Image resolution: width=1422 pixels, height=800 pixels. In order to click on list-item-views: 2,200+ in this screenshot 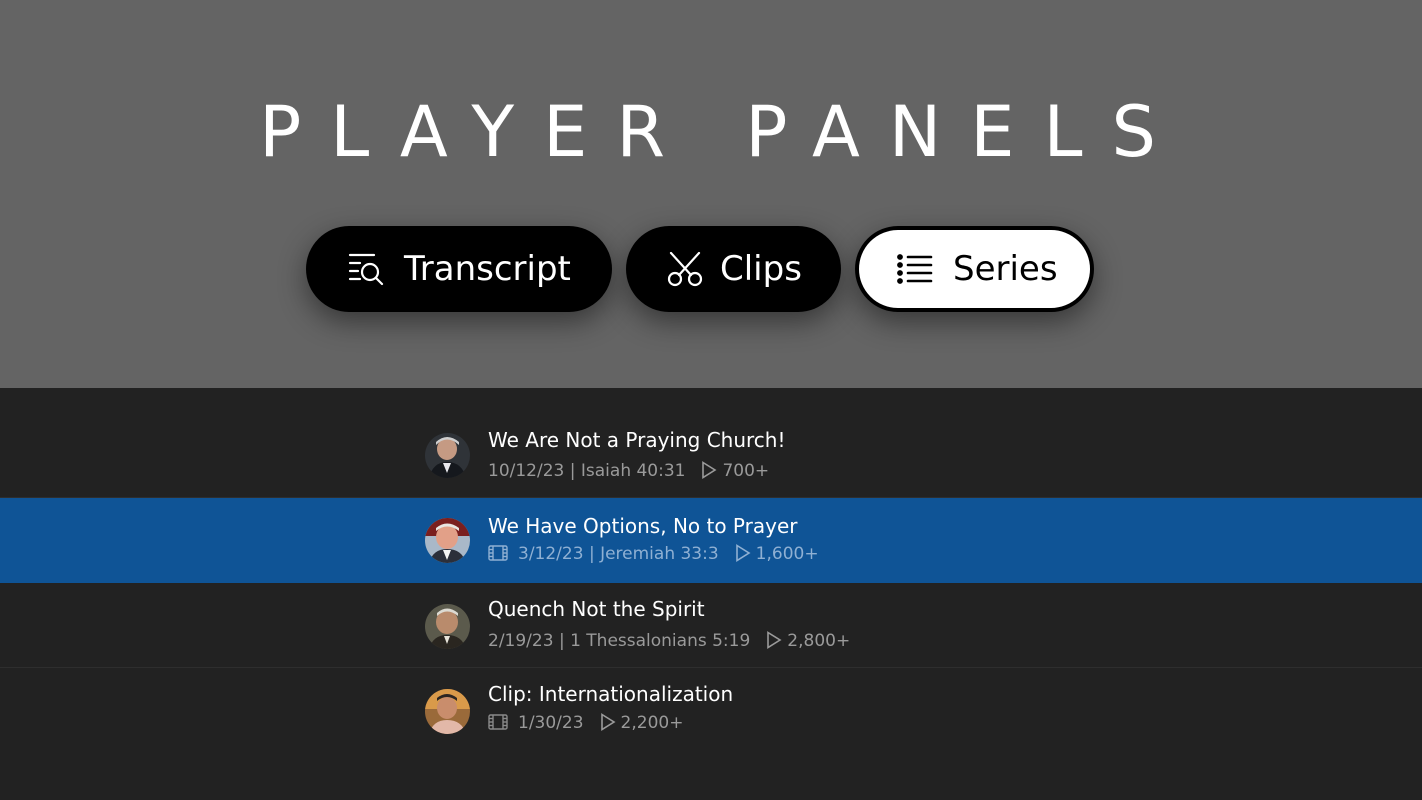, I will do `click(652, 723)`.